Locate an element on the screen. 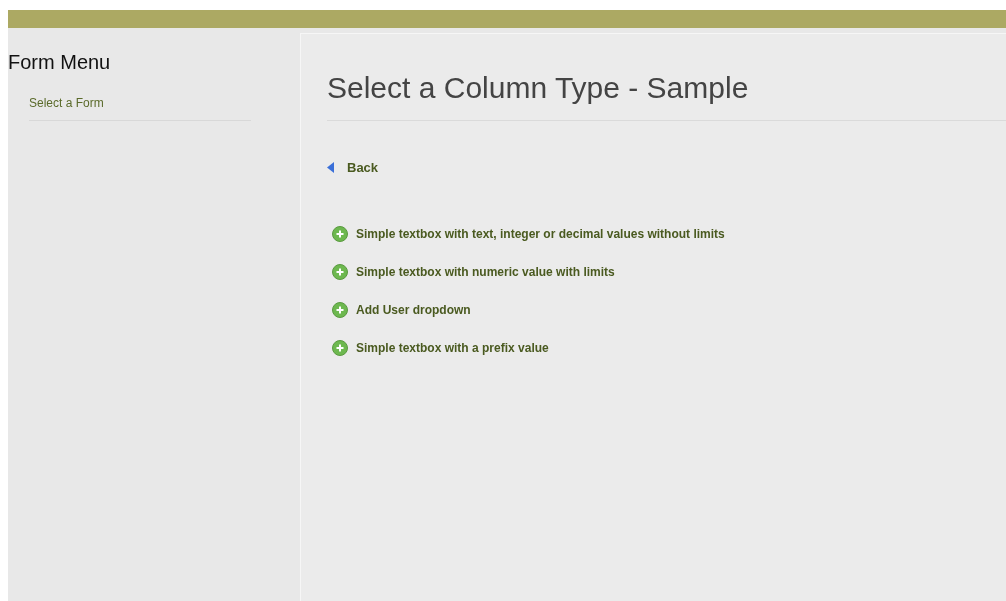  back-arrow-icon is located at coordinates (330, 168).